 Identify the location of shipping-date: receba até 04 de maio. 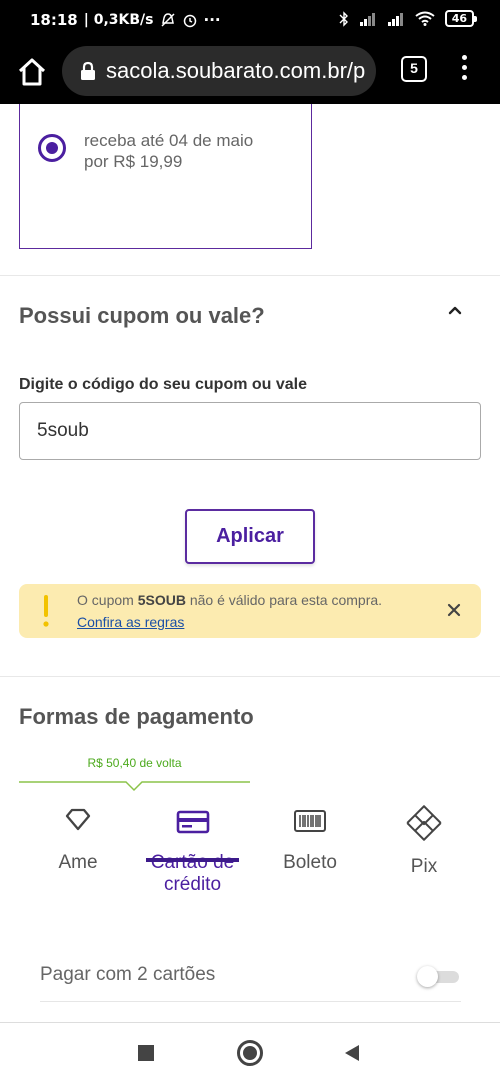
(169, 140).